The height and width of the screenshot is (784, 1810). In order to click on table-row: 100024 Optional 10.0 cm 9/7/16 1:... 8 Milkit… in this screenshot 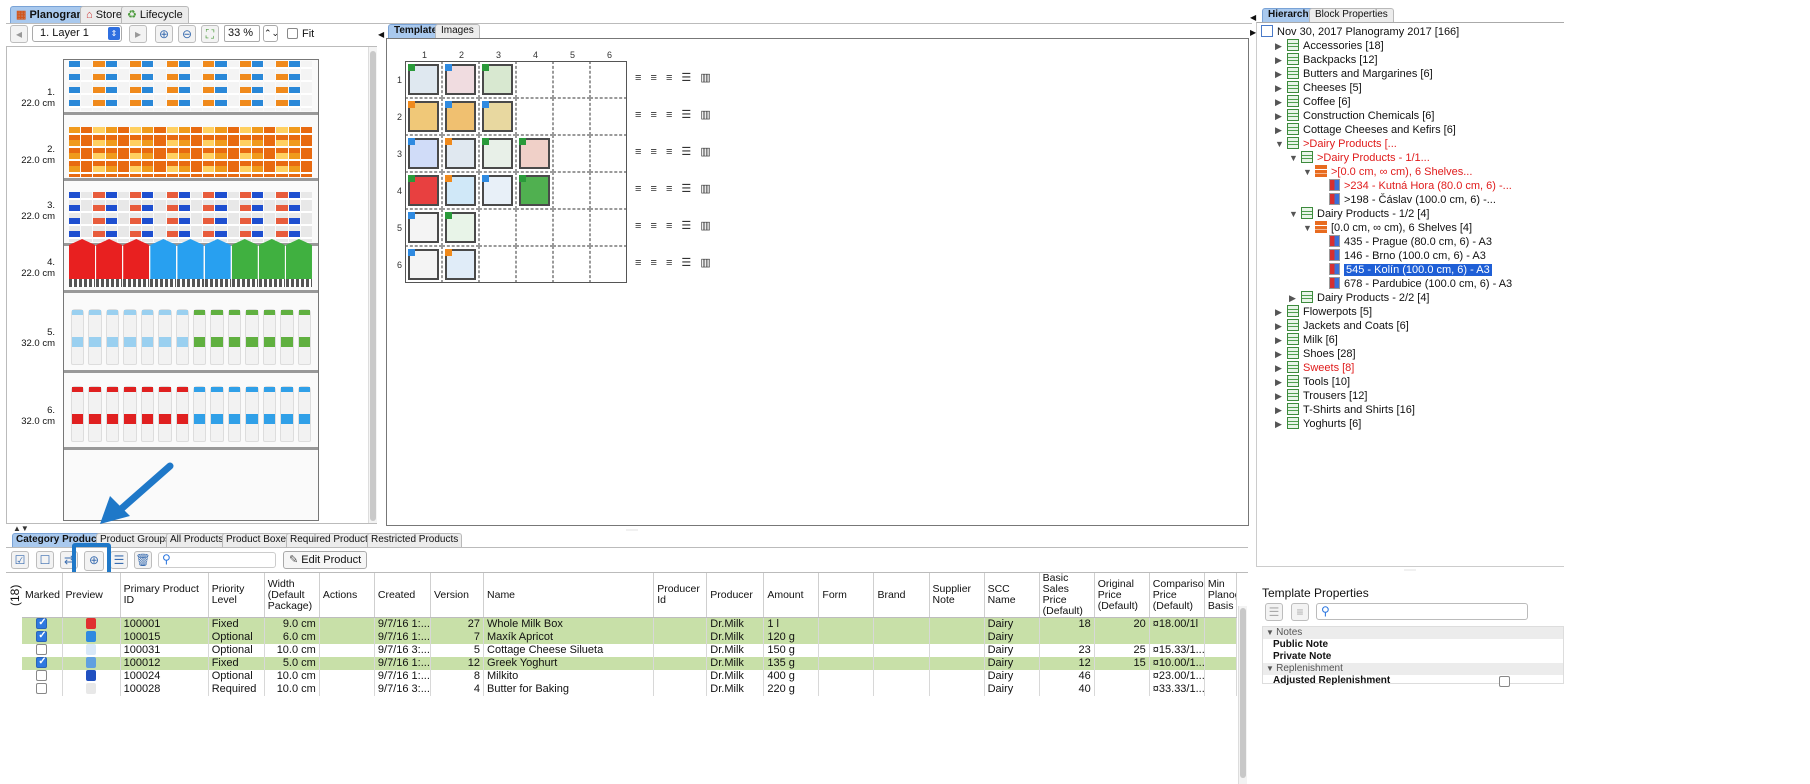, I will do `click(630, 676)`.